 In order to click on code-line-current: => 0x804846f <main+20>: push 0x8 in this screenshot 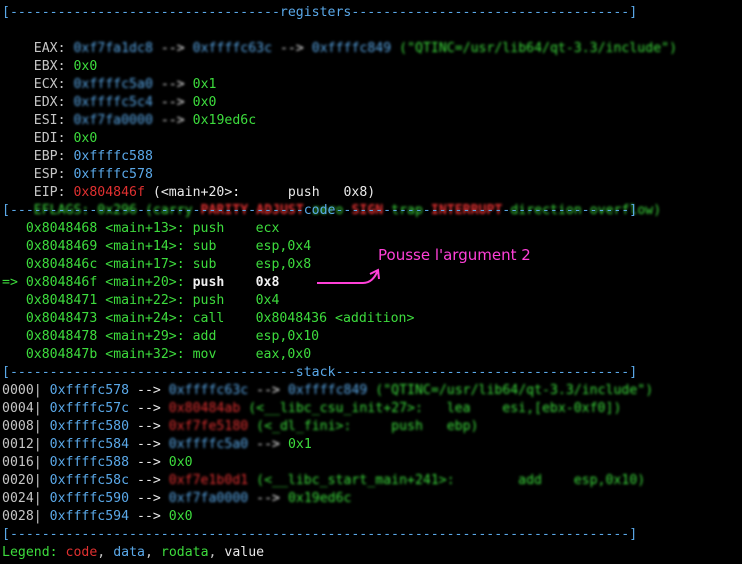, I will do `click(140, 283)`.